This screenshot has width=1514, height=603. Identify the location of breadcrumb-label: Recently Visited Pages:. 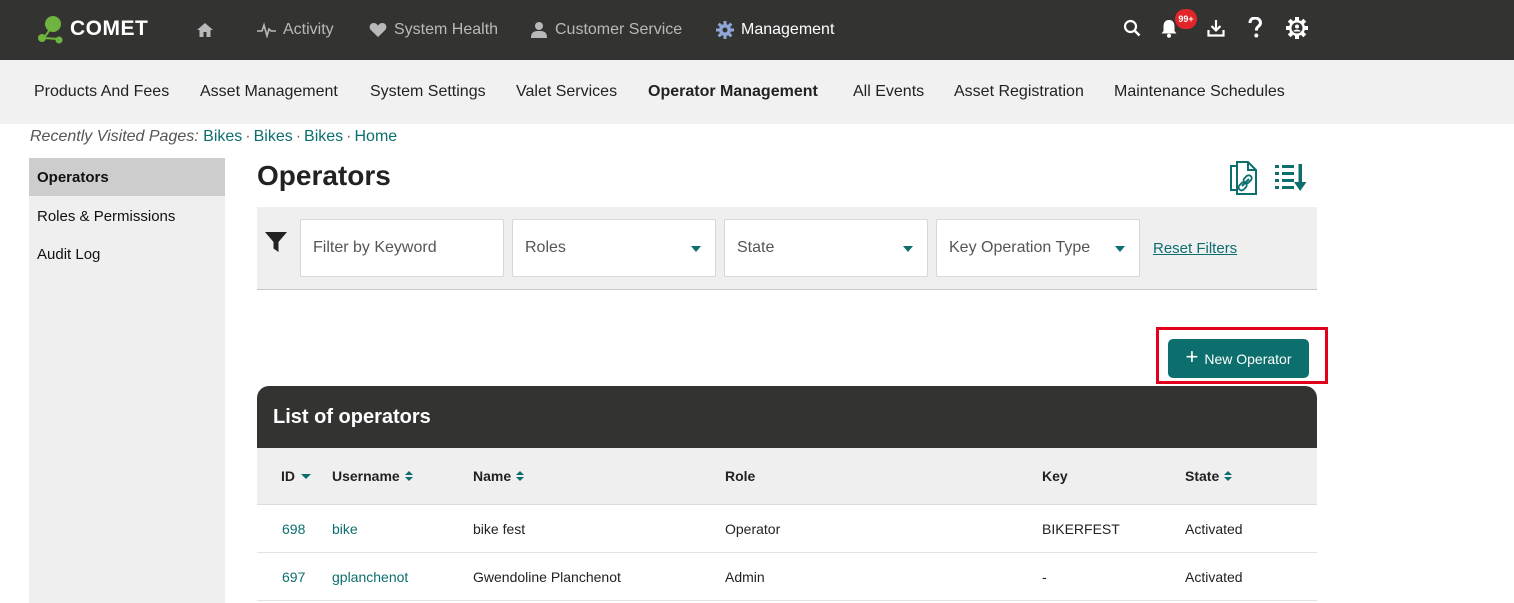
(114, 136).